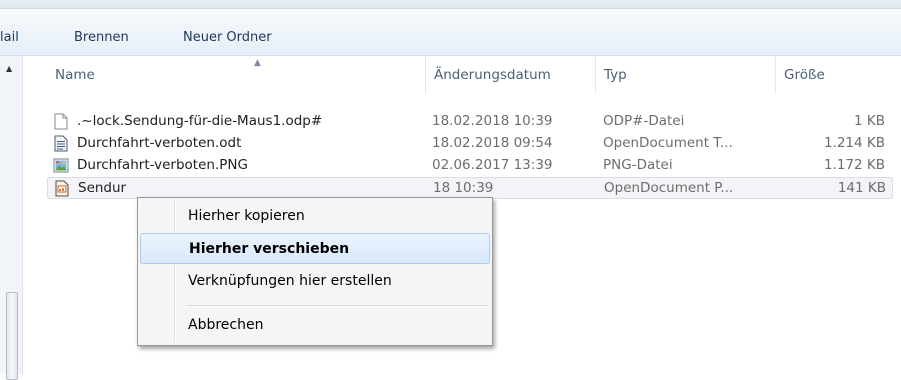  Describe the element at coordinates (492, 165) in the screenshot. I see `file-date: 02.06.2017 13:39` at that location.